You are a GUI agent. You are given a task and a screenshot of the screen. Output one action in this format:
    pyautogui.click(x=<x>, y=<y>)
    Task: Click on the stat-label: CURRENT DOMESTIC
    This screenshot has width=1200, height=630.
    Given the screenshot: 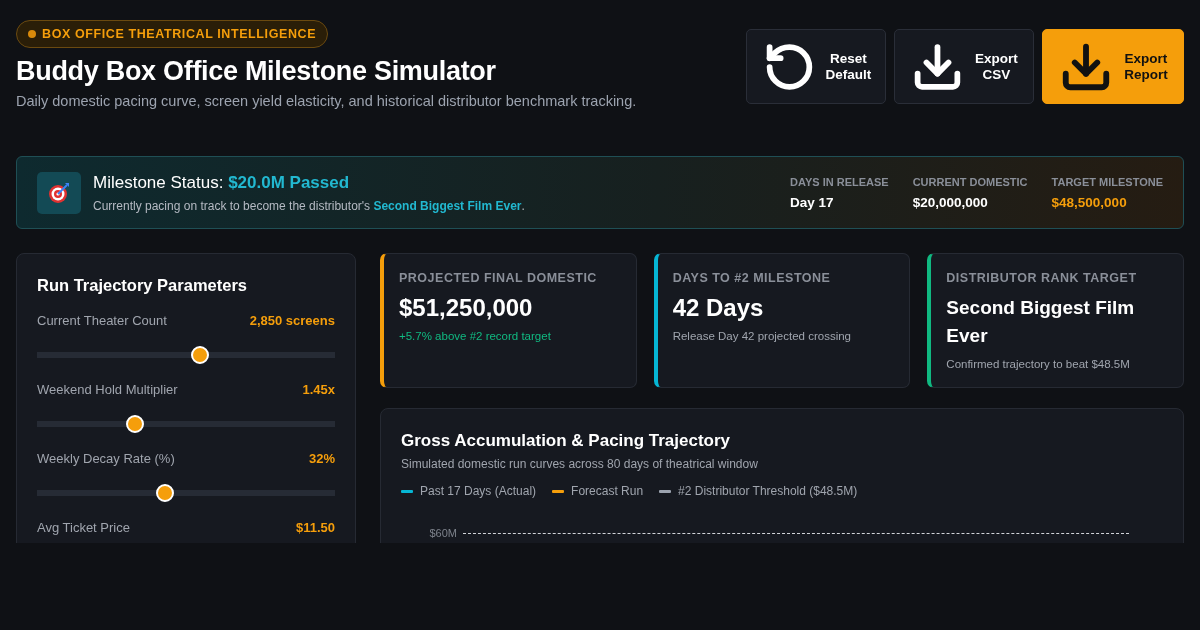 What is the action you would take?
    pyautogui.click(x=970, y=181)
    